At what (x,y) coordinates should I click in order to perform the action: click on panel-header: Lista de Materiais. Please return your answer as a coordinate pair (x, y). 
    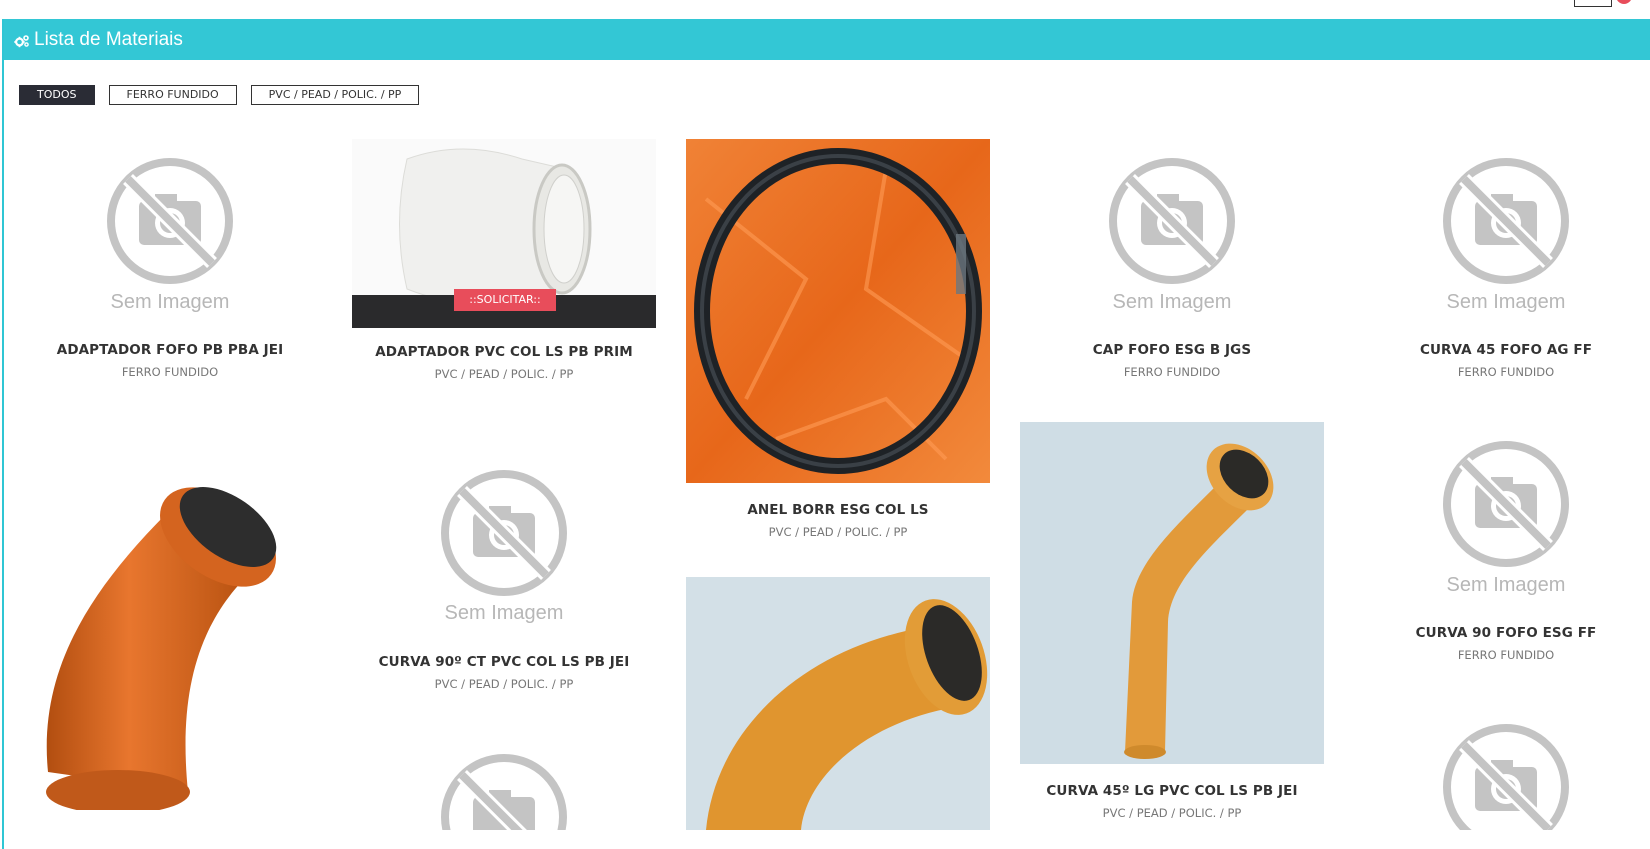
    Looking at the image, I should click on (827, 39).